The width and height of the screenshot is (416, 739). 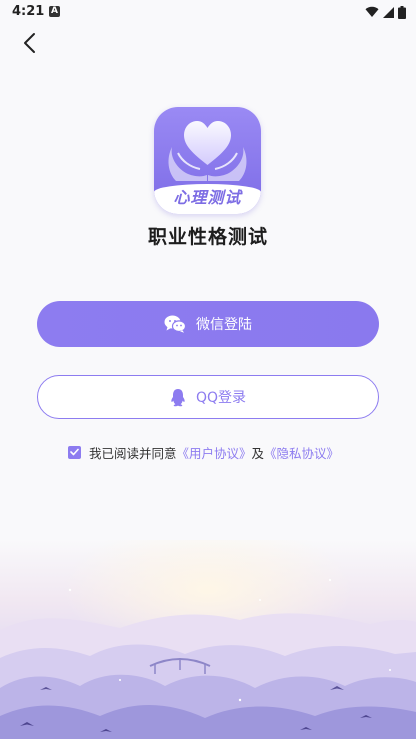 I want to click on status-bar: 4:21 A, so click(x=208, y=12).